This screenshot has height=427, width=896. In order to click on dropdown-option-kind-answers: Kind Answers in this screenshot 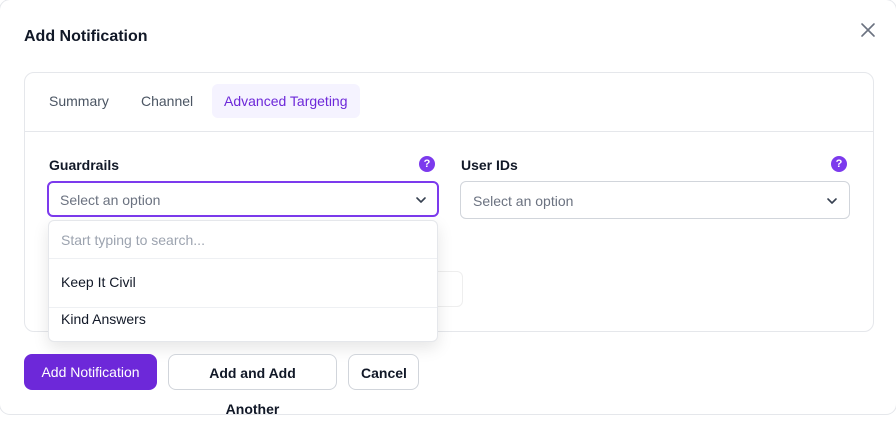, I will do `click(243, 319)`.